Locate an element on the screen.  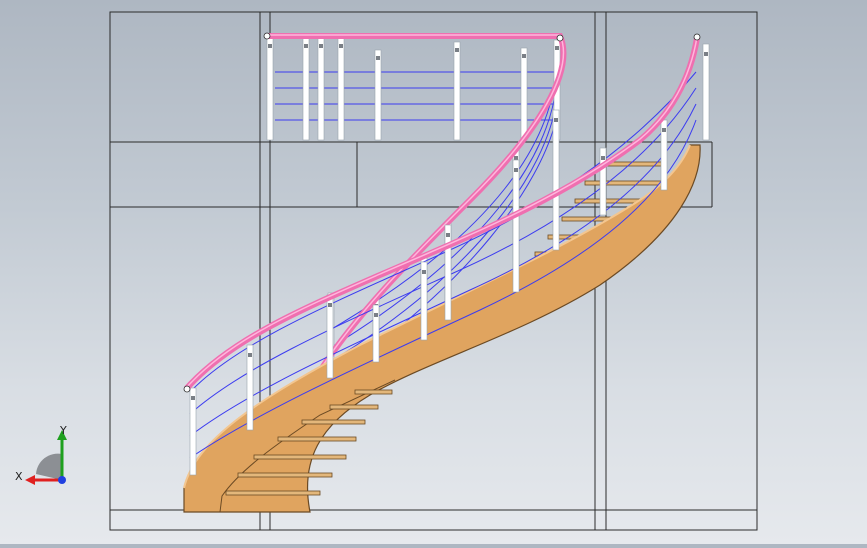
back-handrail-corner-joint is located at coordinates (560, 38).